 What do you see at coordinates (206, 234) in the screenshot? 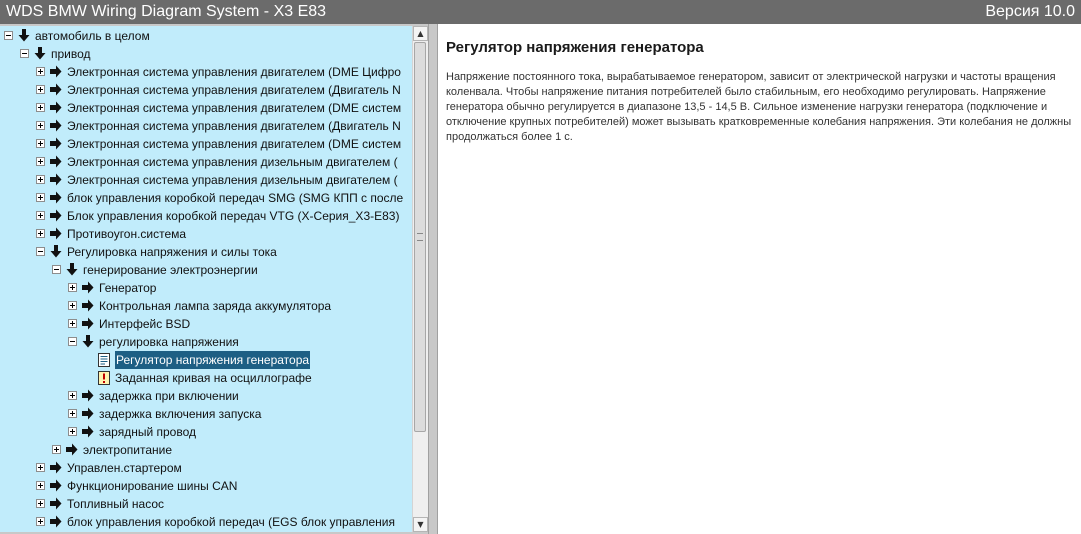
I see `tree-item: Противоугон.система` at bounding box center [206, 234].